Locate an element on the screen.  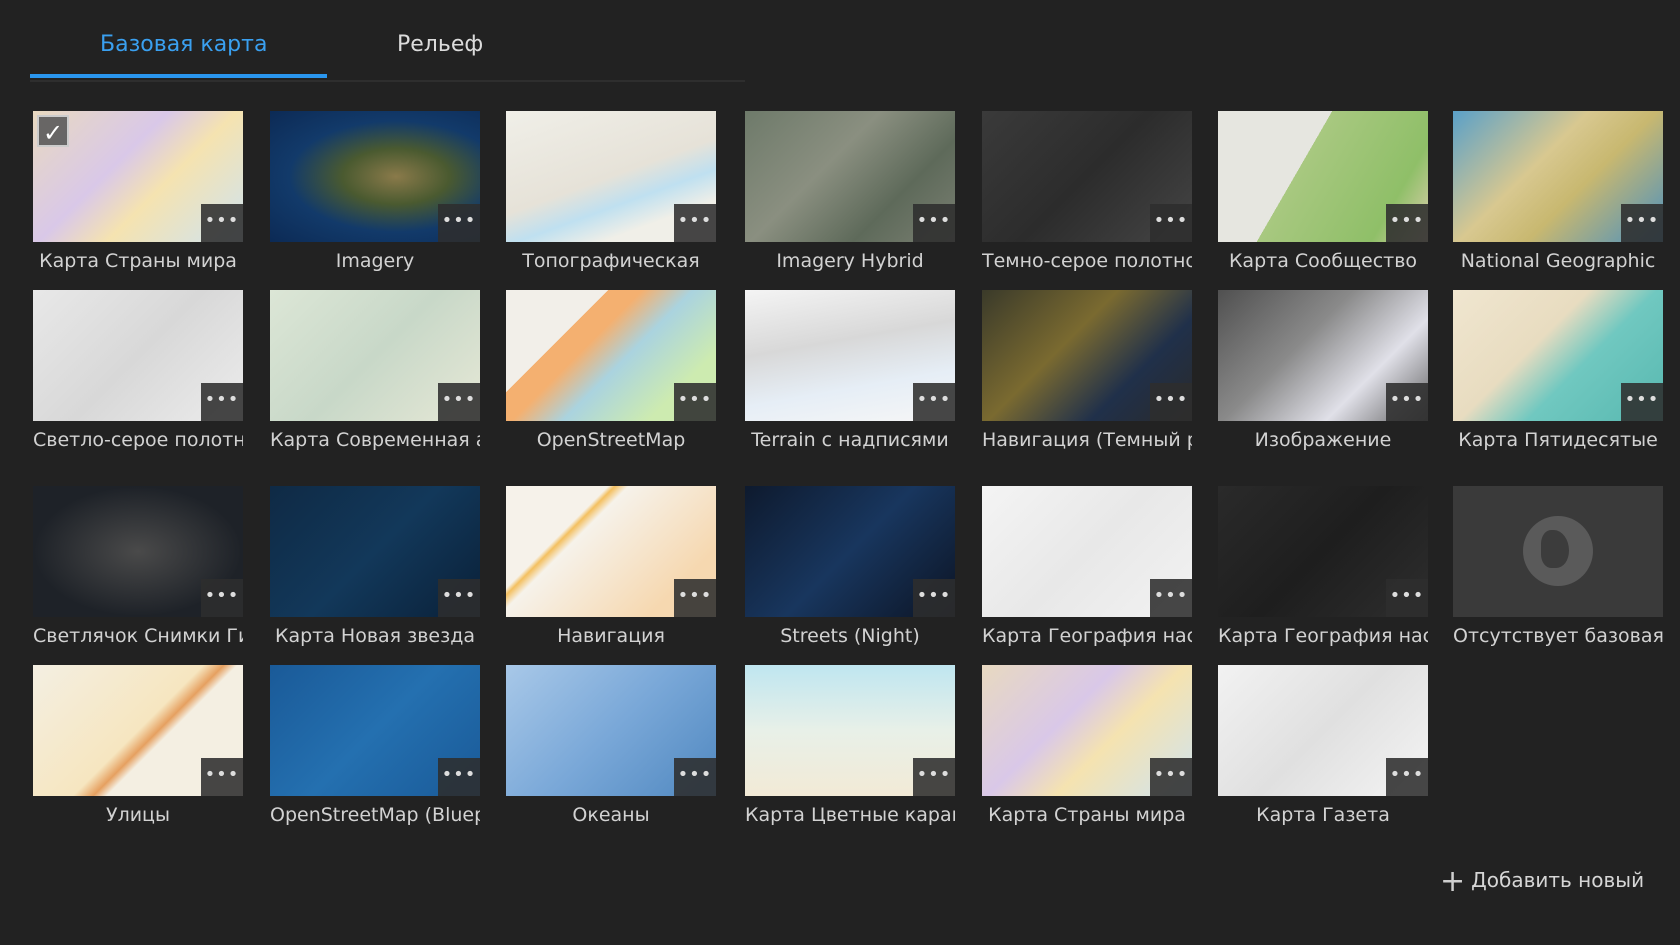
basemap-card: ••• Terrain с надписями is located at coordinates (850, 370).